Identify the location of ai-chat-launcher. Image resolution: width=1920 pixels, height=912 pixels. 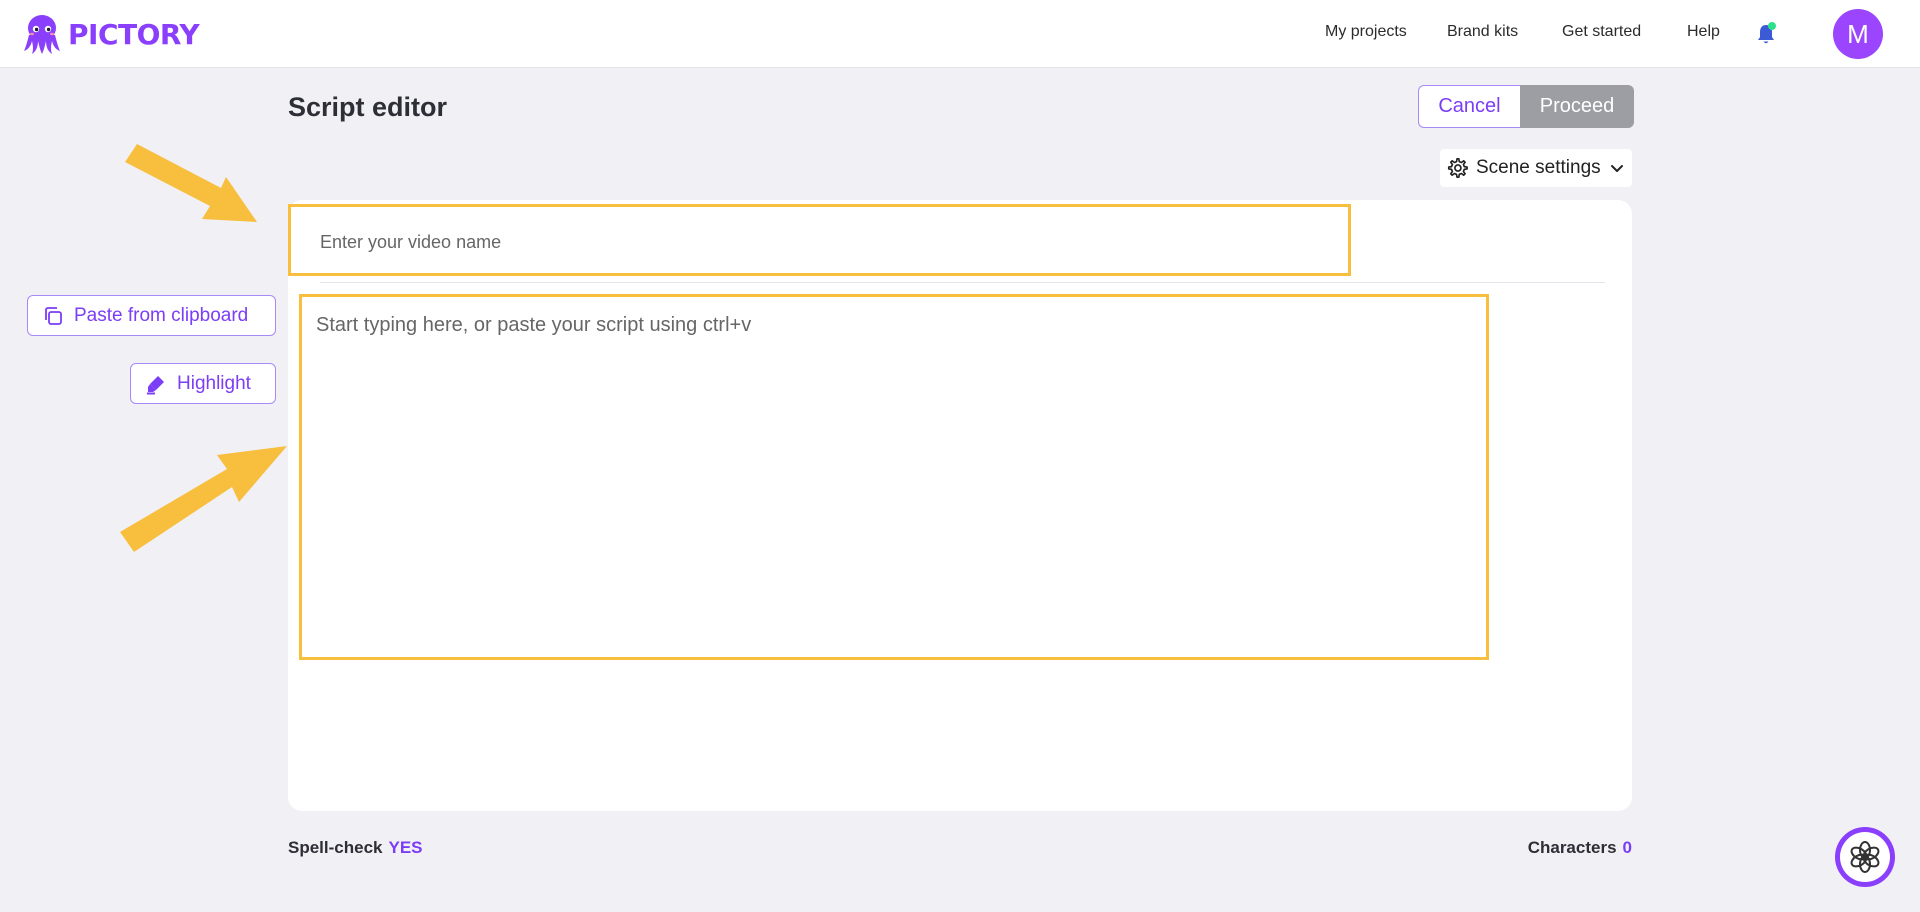
(1865, 857).